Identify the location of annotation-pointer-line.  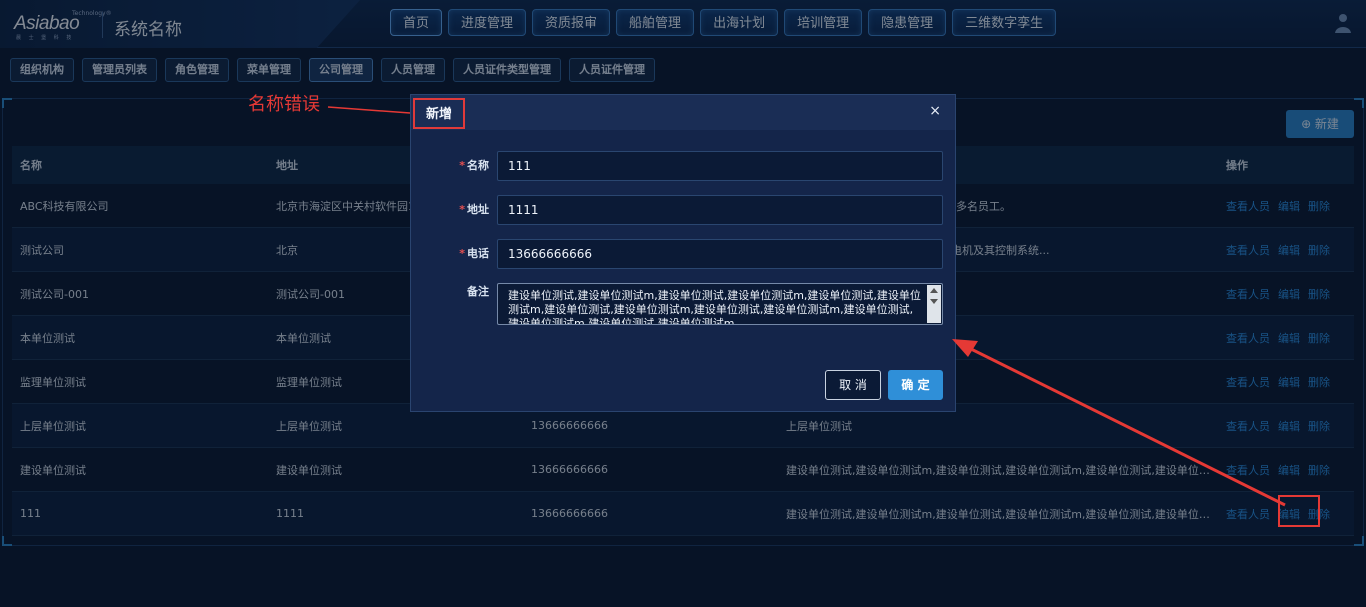
(369, 110).